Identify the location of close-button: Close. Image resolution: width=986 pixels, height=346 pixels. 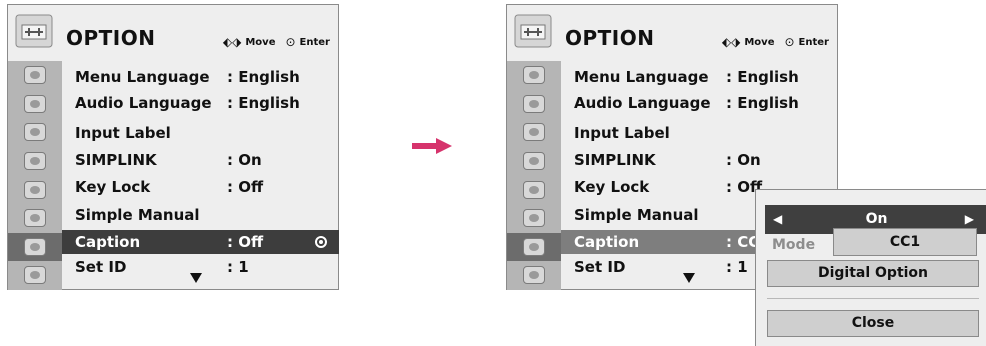
(873, 323).